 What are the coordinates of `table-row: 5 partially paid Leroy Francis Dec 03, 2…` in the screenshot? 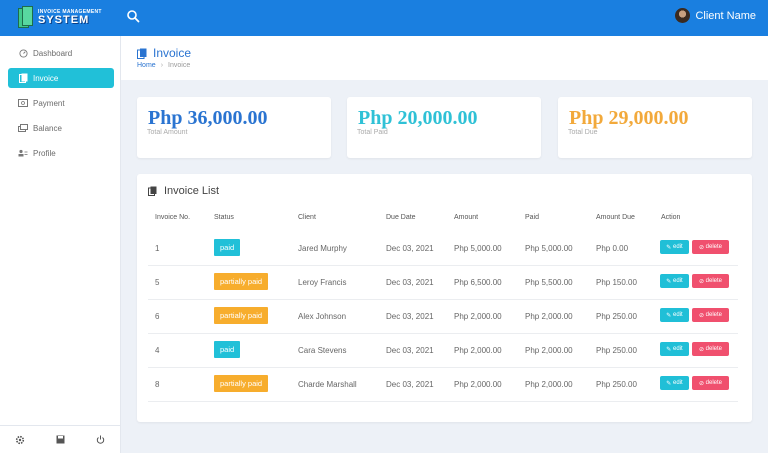 It's located at (443, 283).